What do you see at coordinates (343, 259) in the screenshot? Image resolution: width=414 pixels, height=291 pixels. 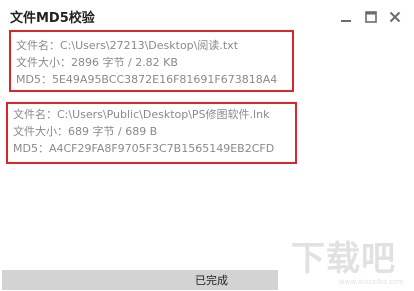 I see `svg-text: 下载吧` at bounding box center [343, 259].